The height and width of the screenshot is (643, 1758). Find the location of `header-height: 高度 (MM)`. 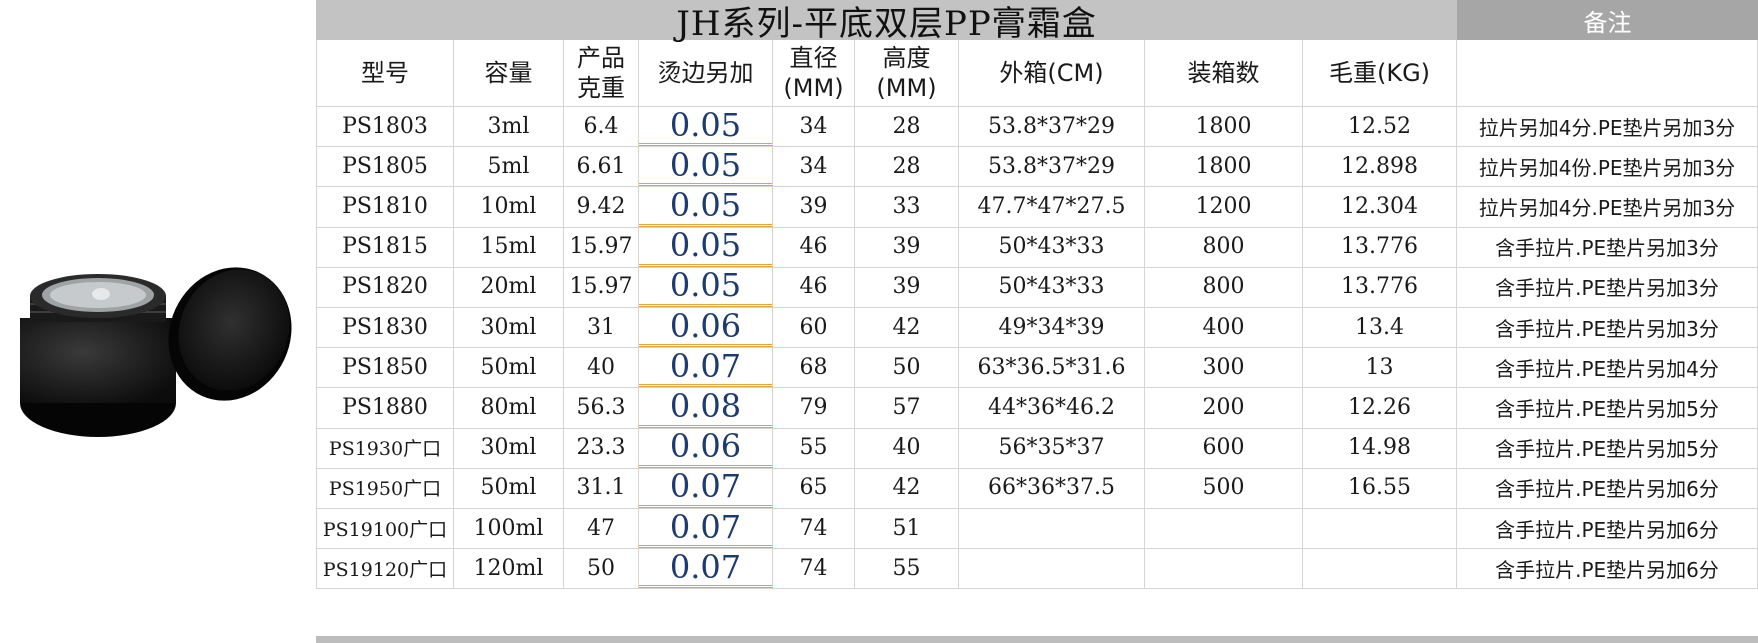

header-height: 高度 (MM) is located at coordinates (907, 73).